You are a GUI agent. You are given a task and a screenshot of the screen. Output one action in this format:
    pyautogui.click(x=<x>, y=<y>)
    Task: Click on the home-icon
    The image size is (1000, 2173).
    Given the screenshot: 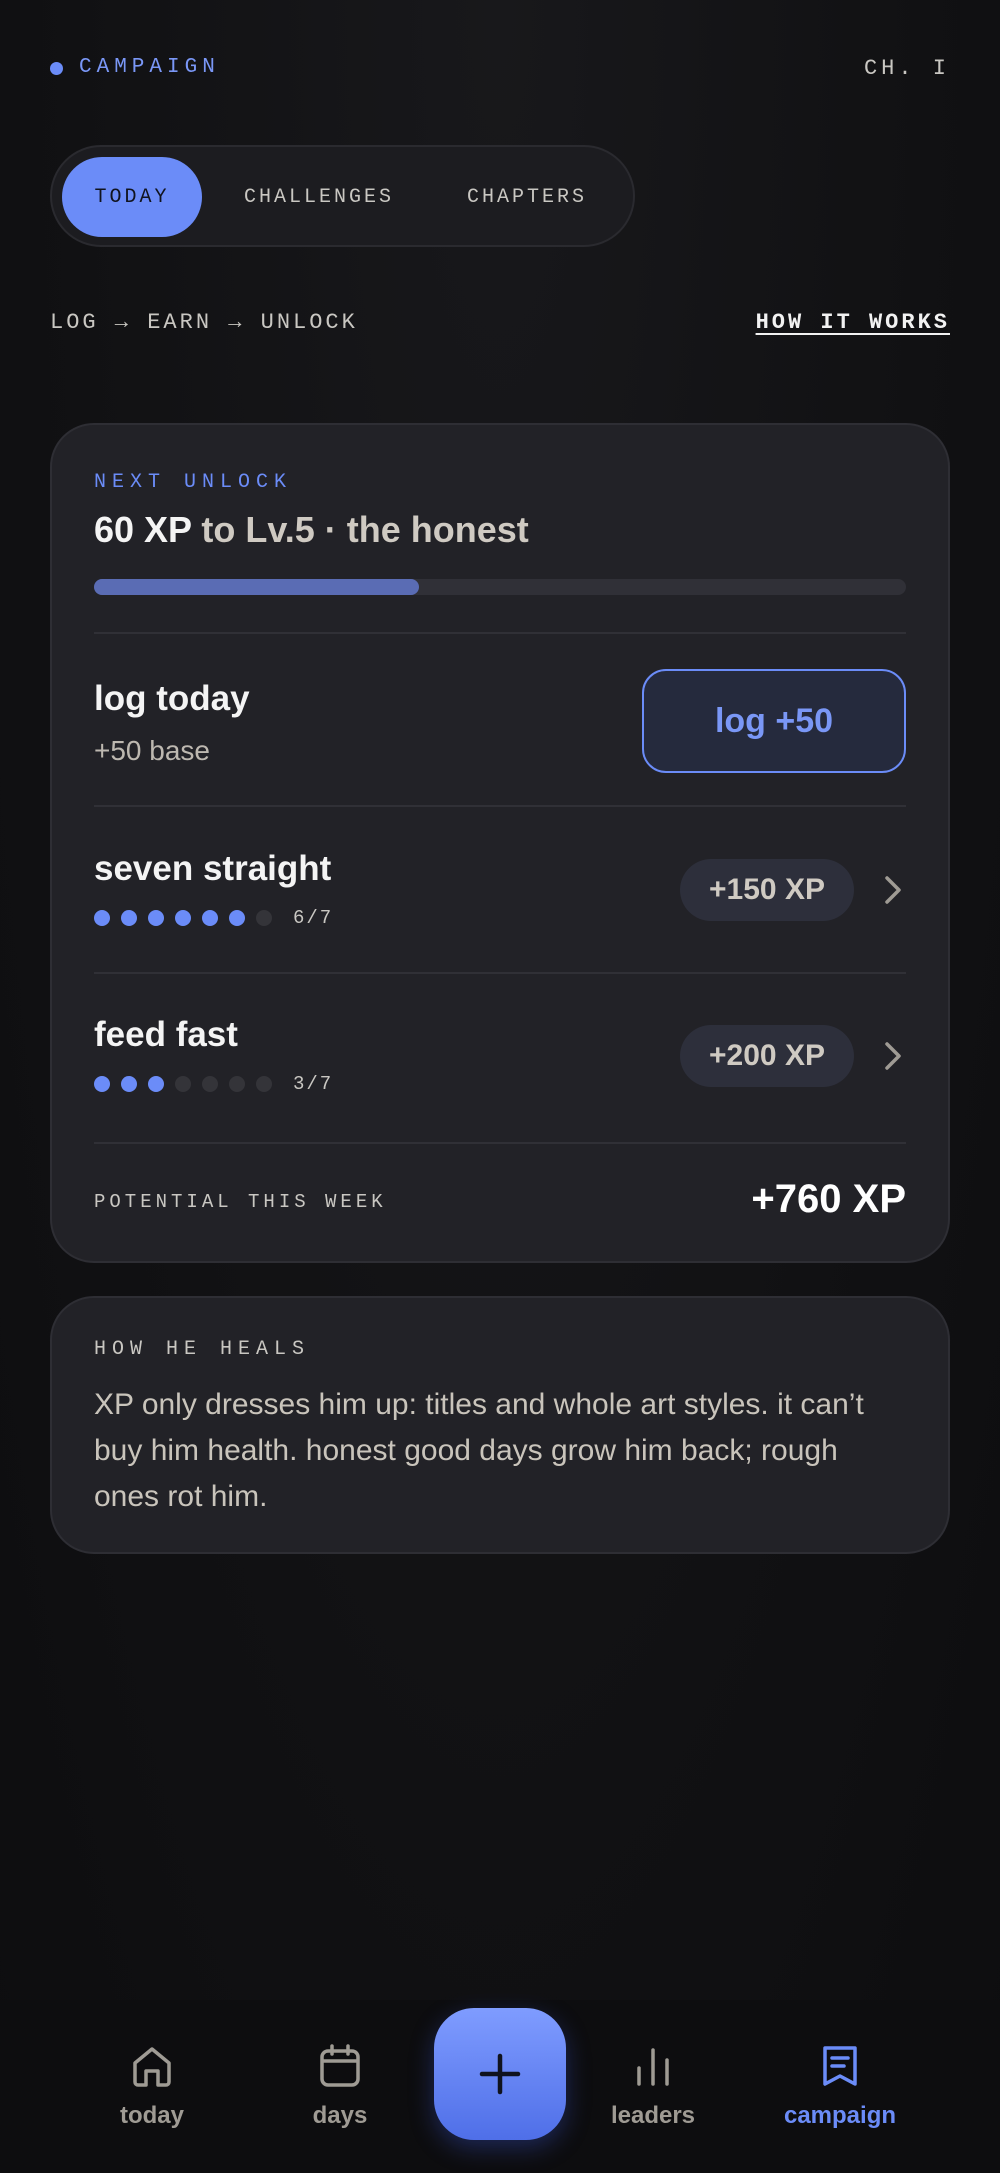 What is the action you would take?
    pyautogui.click(x=152, y=2067)
    